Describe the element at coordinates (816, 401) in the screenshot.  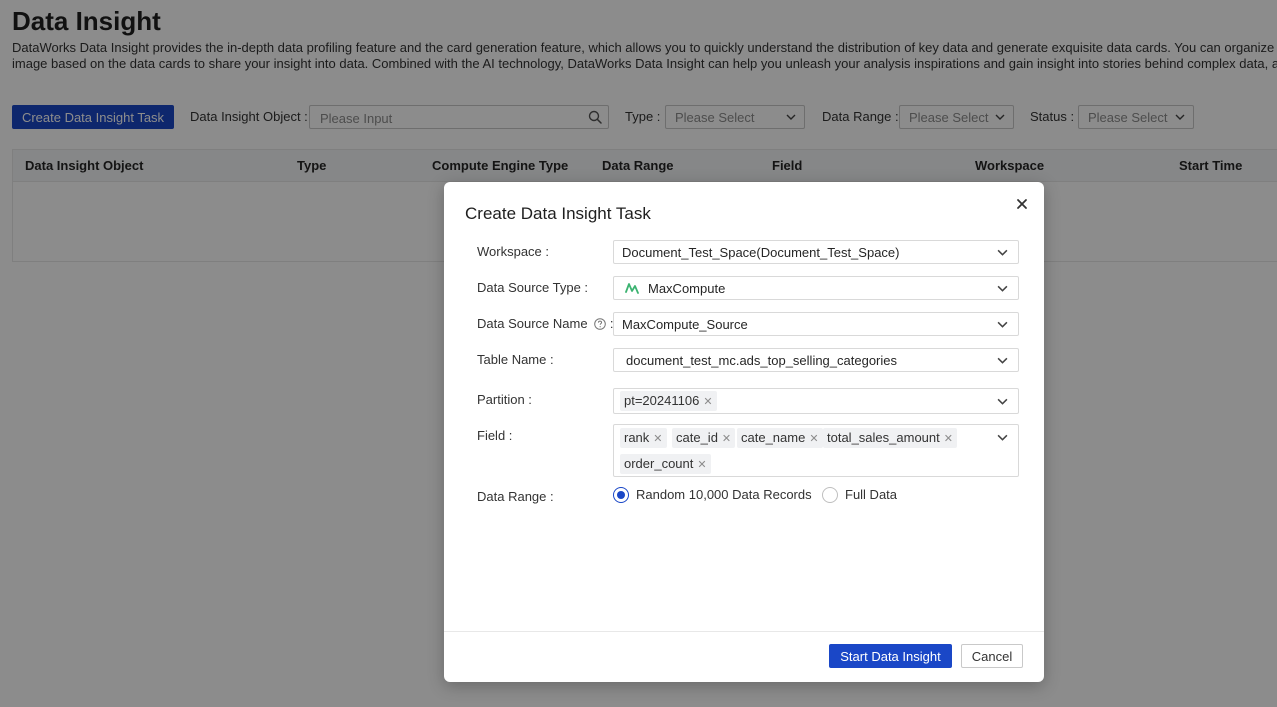
I see `partition-select: pt=20241106 ✕` at that location.